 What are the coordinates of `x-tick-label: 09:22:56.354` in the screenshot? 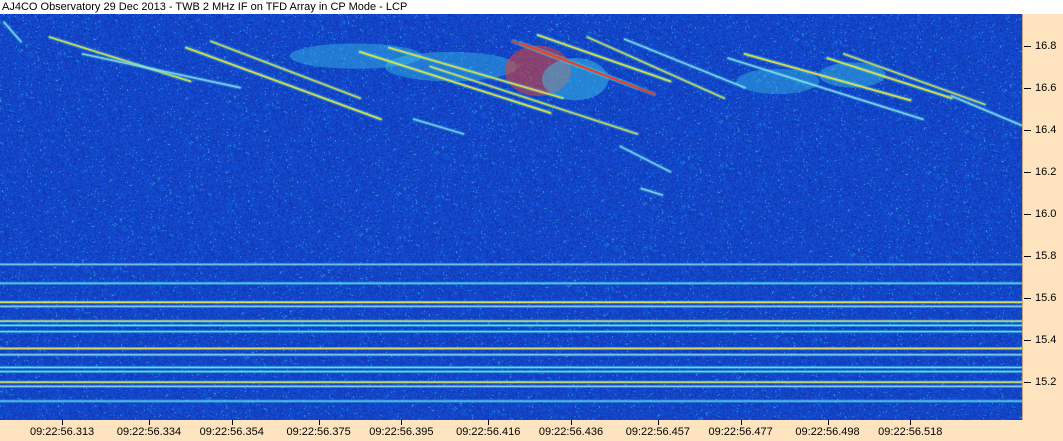 It's located at (231, 432).